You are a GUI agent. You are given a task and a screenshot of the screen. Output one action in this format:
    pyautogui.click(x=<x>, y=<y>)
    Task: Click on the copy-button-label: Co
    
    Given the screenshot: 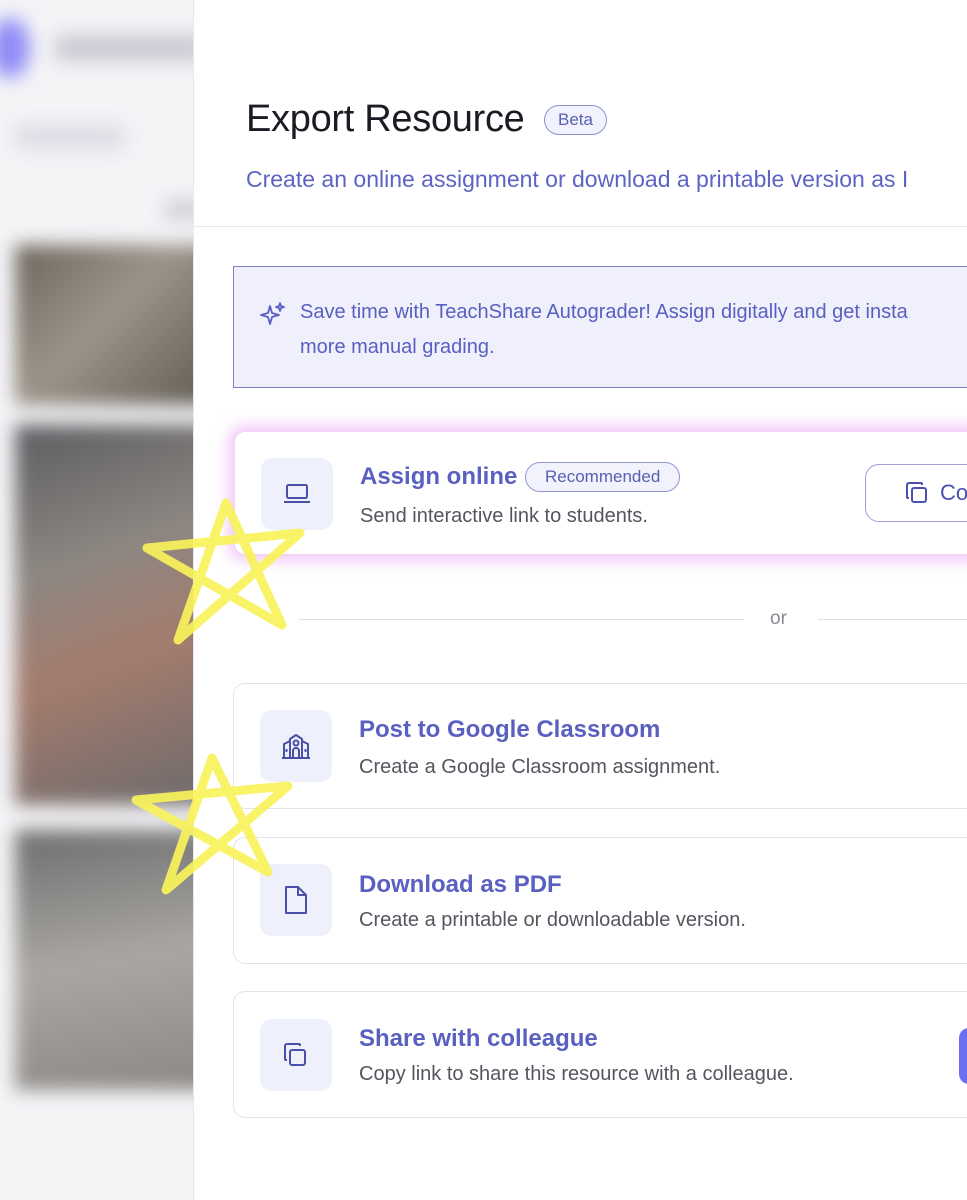 What is the action you would take?
    pyautogui.click(x=953, y=492)
    